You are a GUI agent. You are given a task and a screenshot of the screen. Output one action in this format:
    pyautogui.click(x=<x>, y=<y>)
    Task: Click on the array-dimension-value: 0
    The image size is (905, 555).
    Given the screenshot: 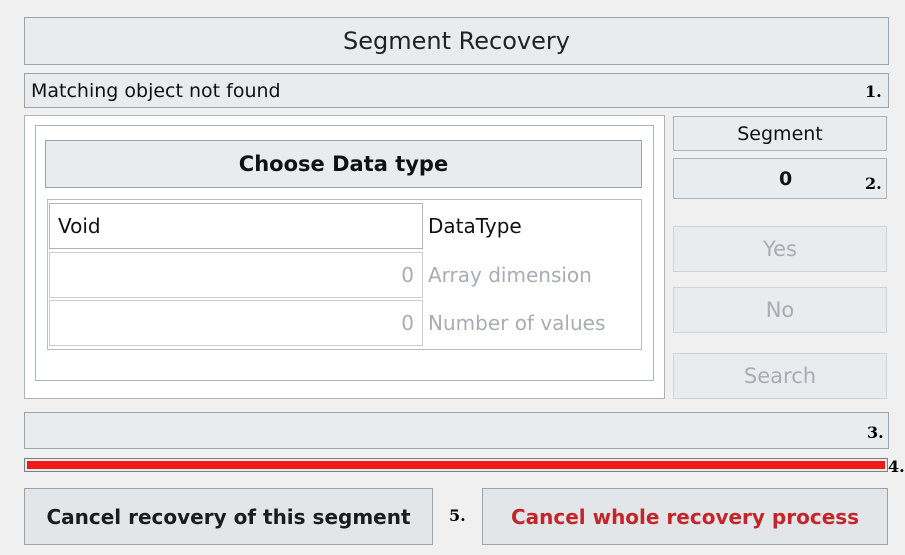 What is the action you would take?
    pyautogui.click(x=407, y=275)
    